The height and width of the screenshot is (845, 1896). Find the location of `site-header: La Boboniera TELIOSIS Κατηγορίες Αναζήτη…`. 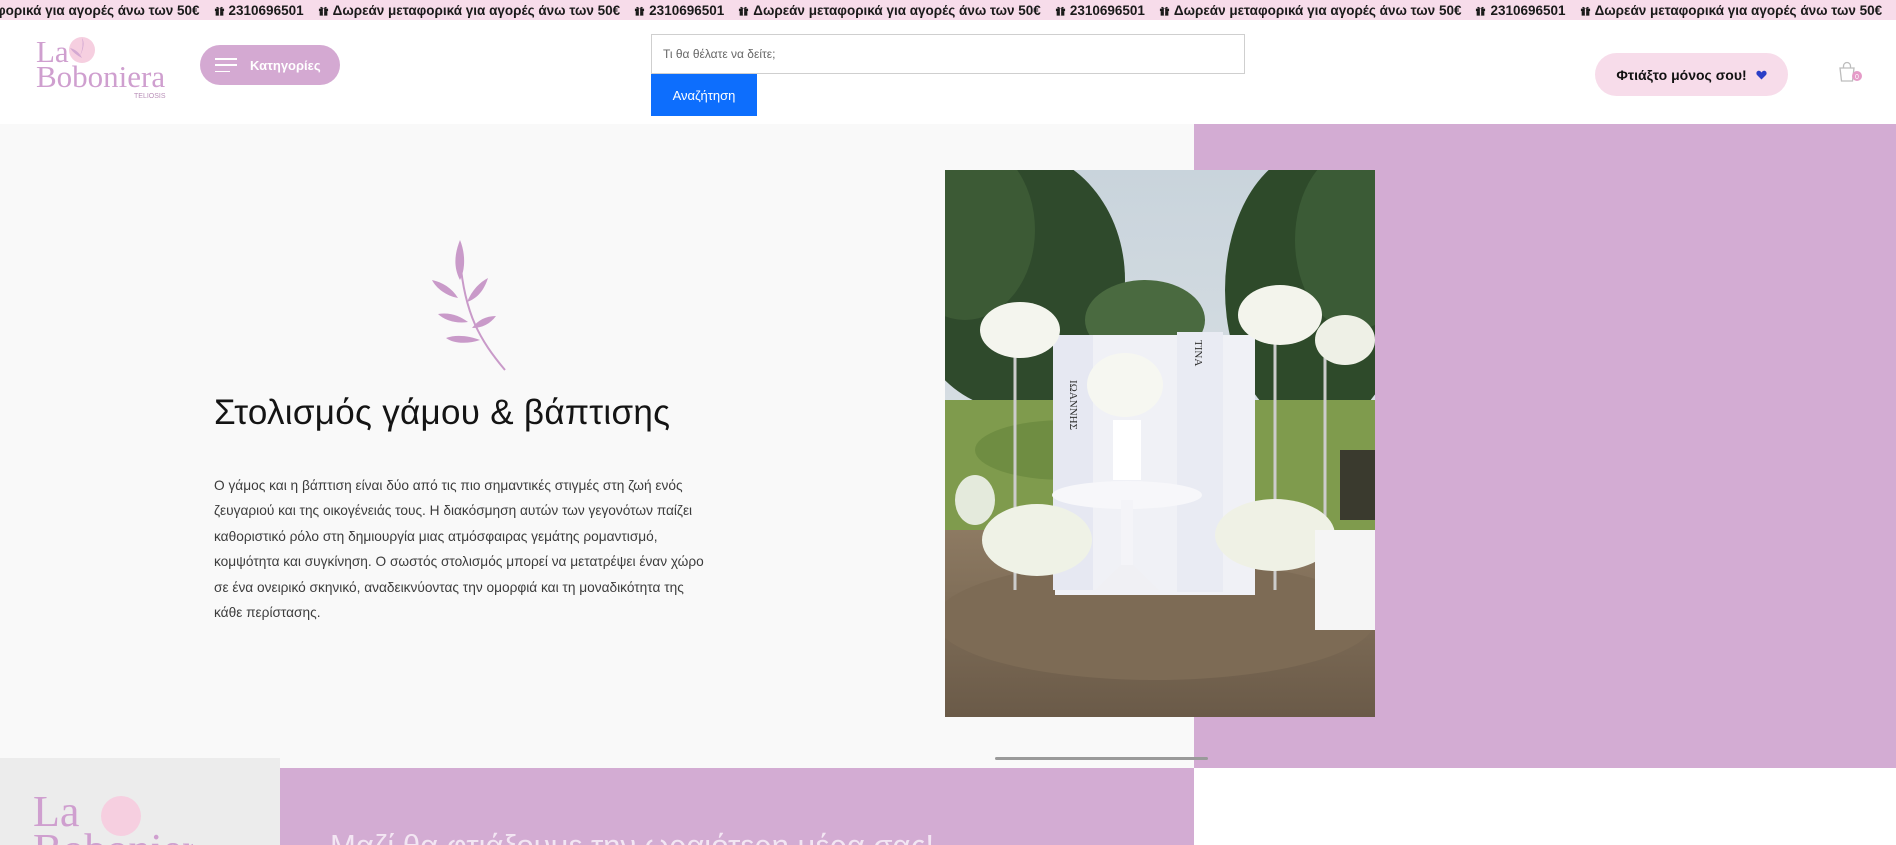

site-header: La Boboniera TELIOSIS Κατηγορίες Αναζήτη… is located at coordinates (948, 72).